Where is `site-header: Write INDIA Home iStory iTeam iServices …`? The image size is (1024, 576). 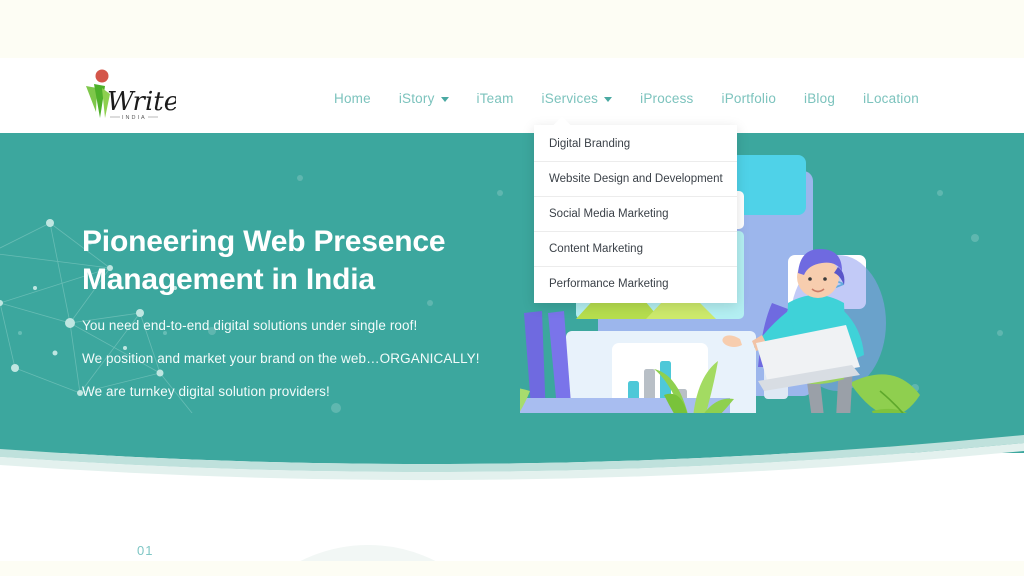
site-header: Write INDIA Home iStory iTeam iServices … is located at coordinates (512, 95).